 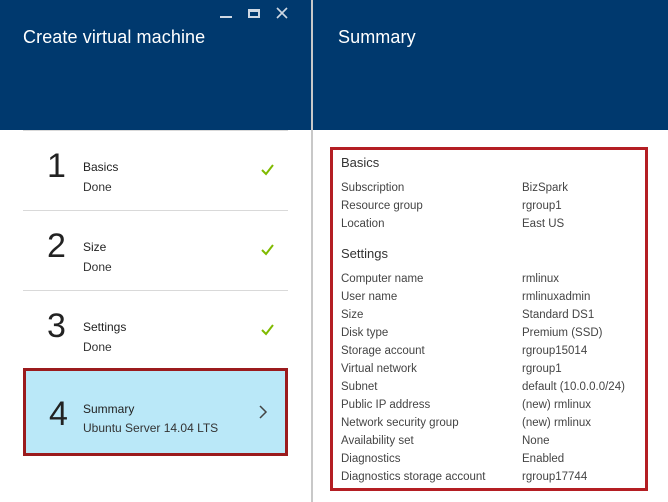 I want to click on row-label: Computer name, so click(x=382, y=279).